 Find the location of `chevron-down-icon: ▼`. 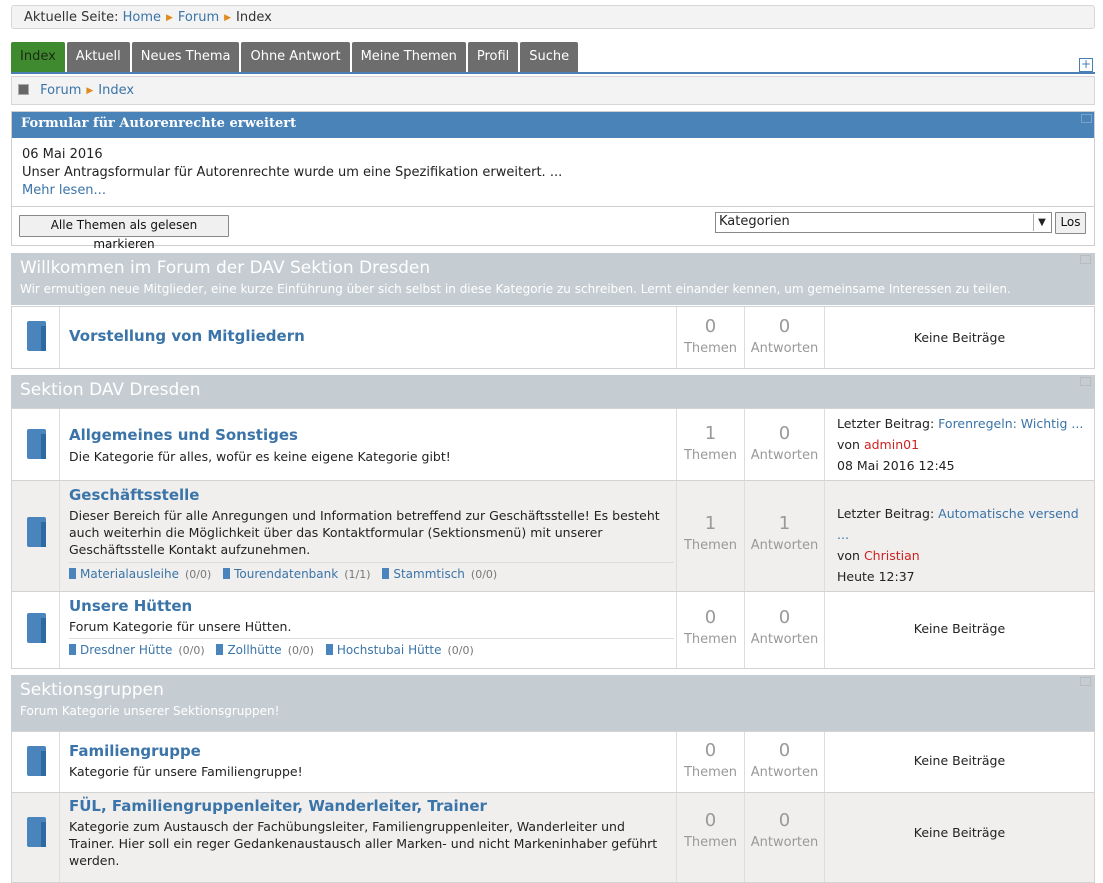

chevron-down-icon: ▼ is located at coordinates (1041, 222).